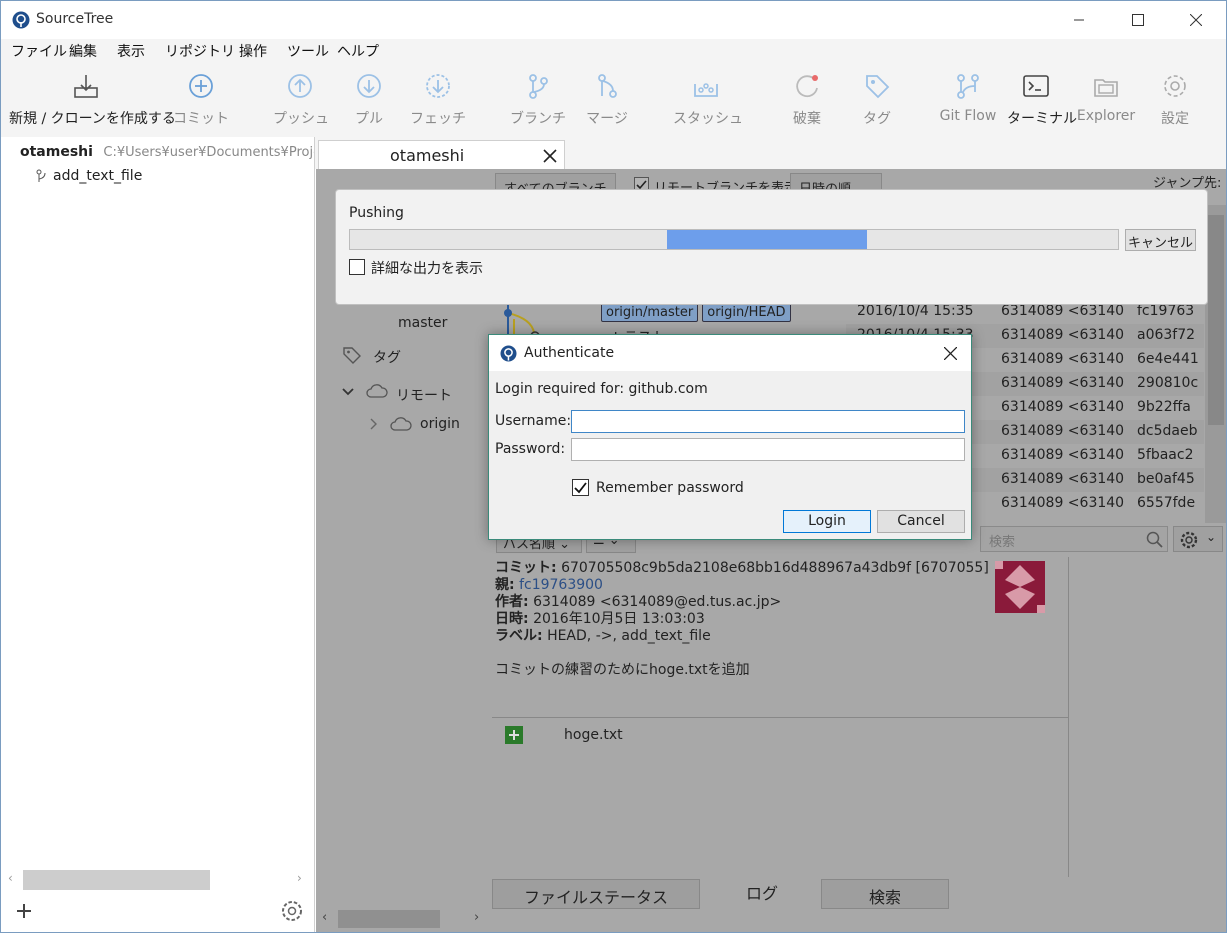  Describe the element at coordinates (1166, 311) in the screenshot. I see `commit-hash: fc19763` at that location.